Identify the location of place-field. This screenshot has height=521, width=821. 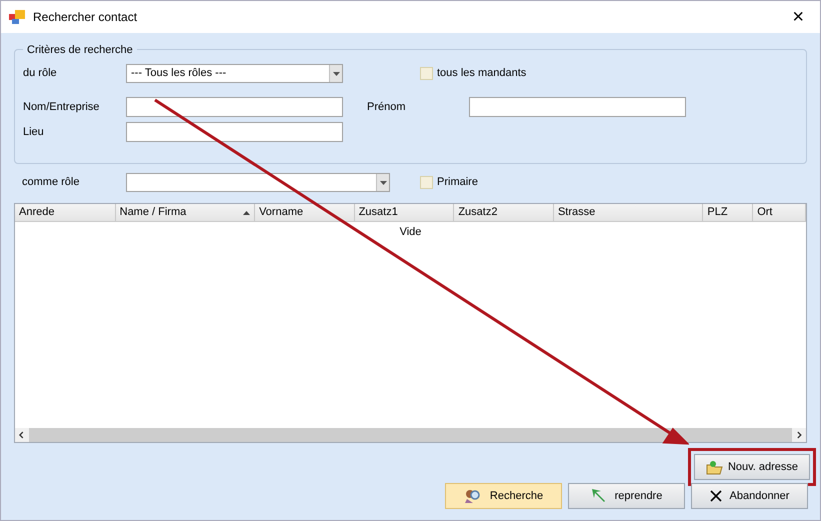
(234, 132).